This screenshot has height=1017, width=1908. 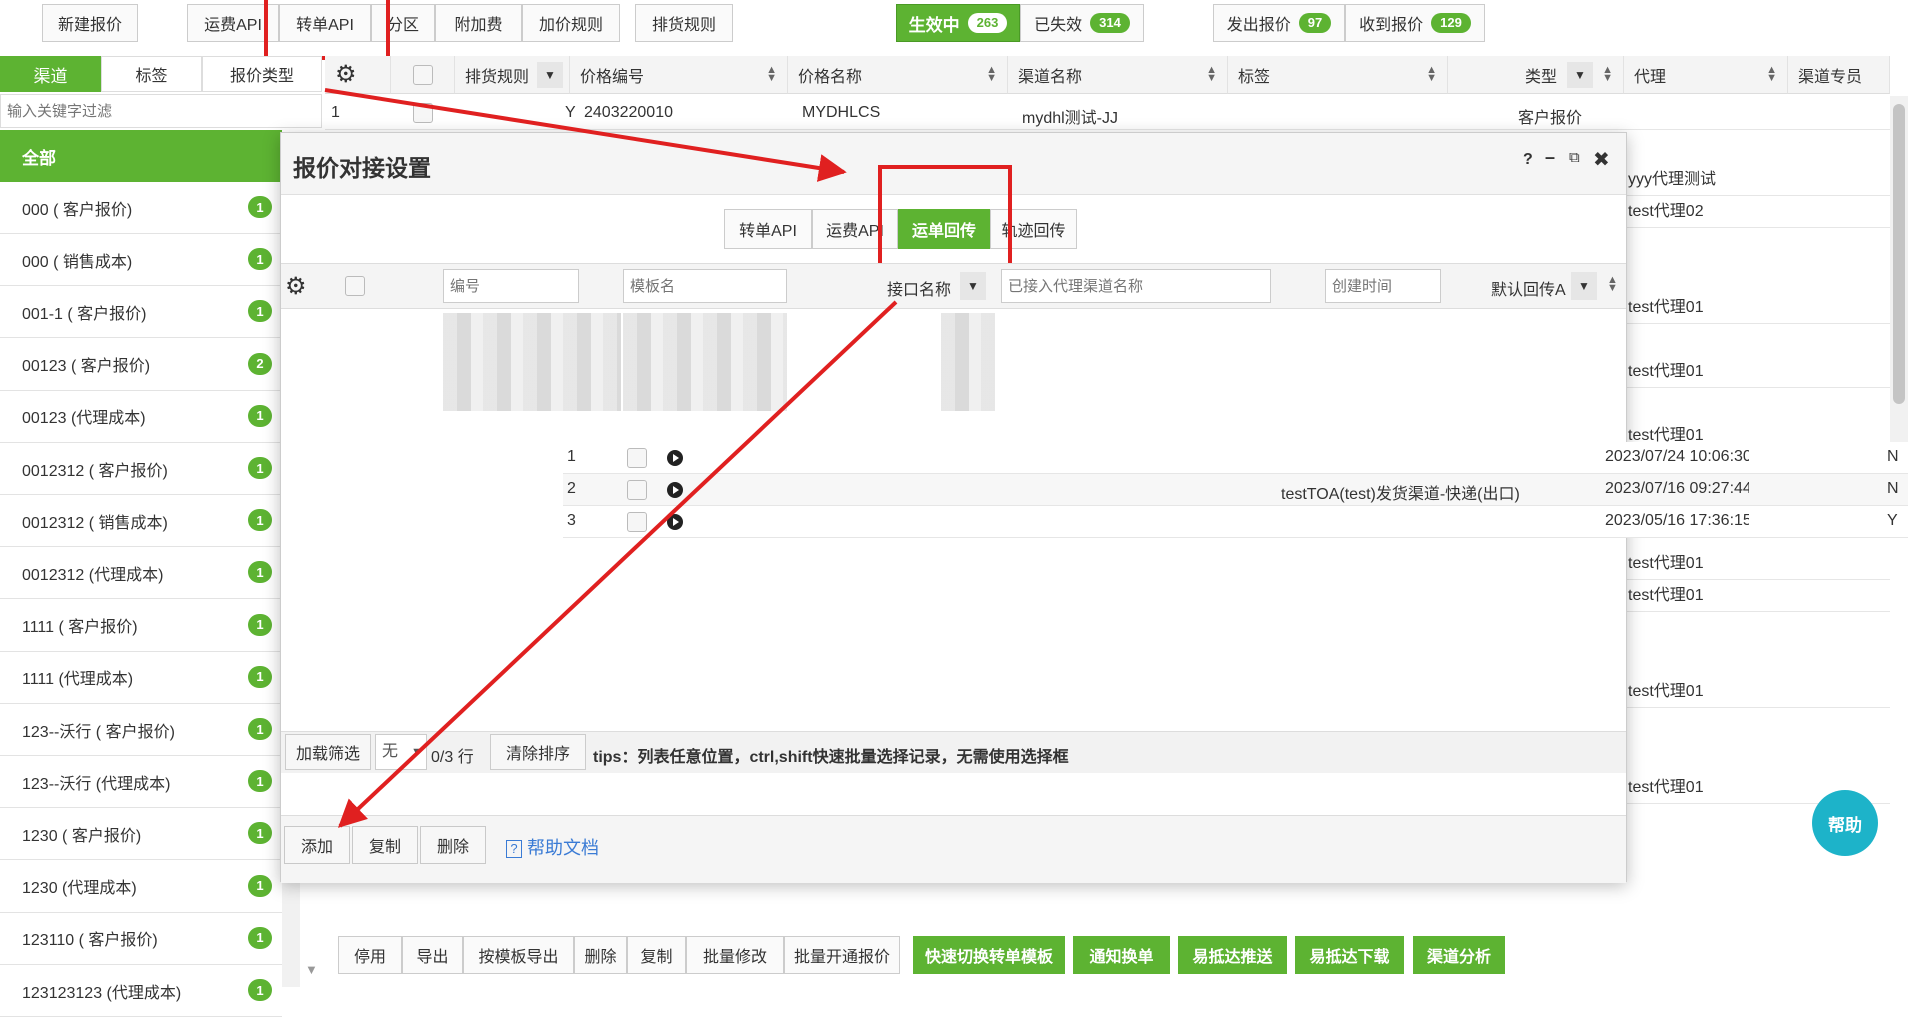 What do you see at coordinates (90, 23) in the screenshot?
I see `new-quote-button: 新建报价` at bounding box center [90, 23].